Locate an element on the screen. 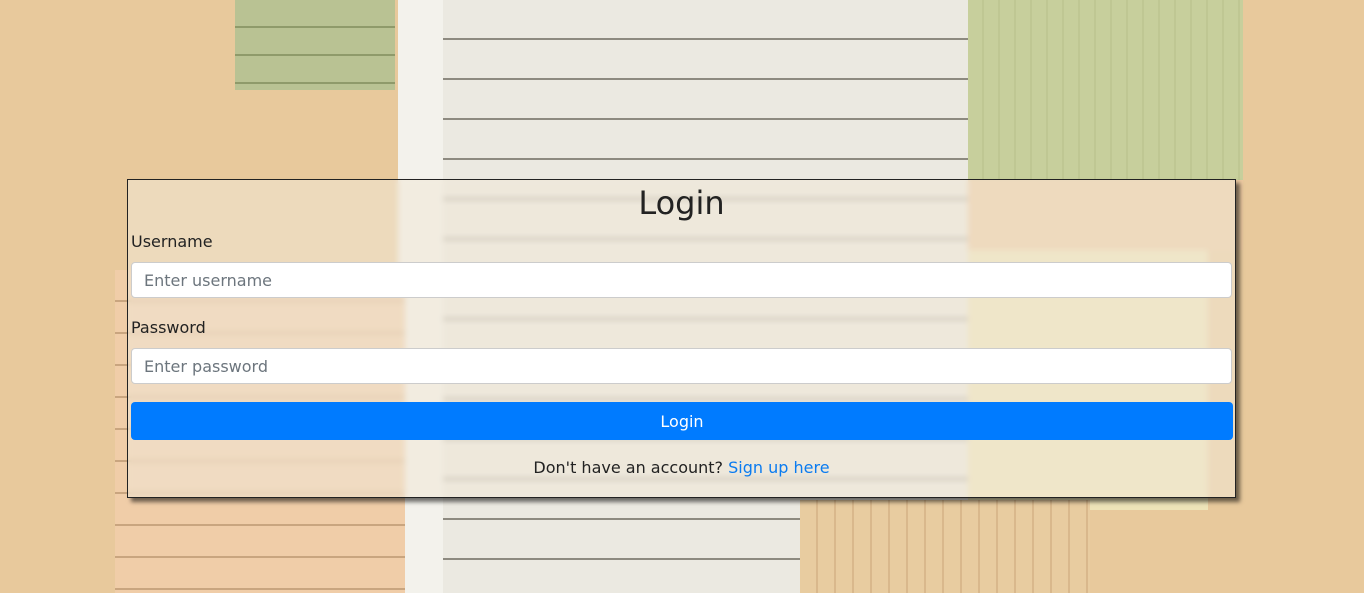 The width and height of the screenshot is (1364, 593). signup-link: Sign up here is located at coordinates (778, 467).